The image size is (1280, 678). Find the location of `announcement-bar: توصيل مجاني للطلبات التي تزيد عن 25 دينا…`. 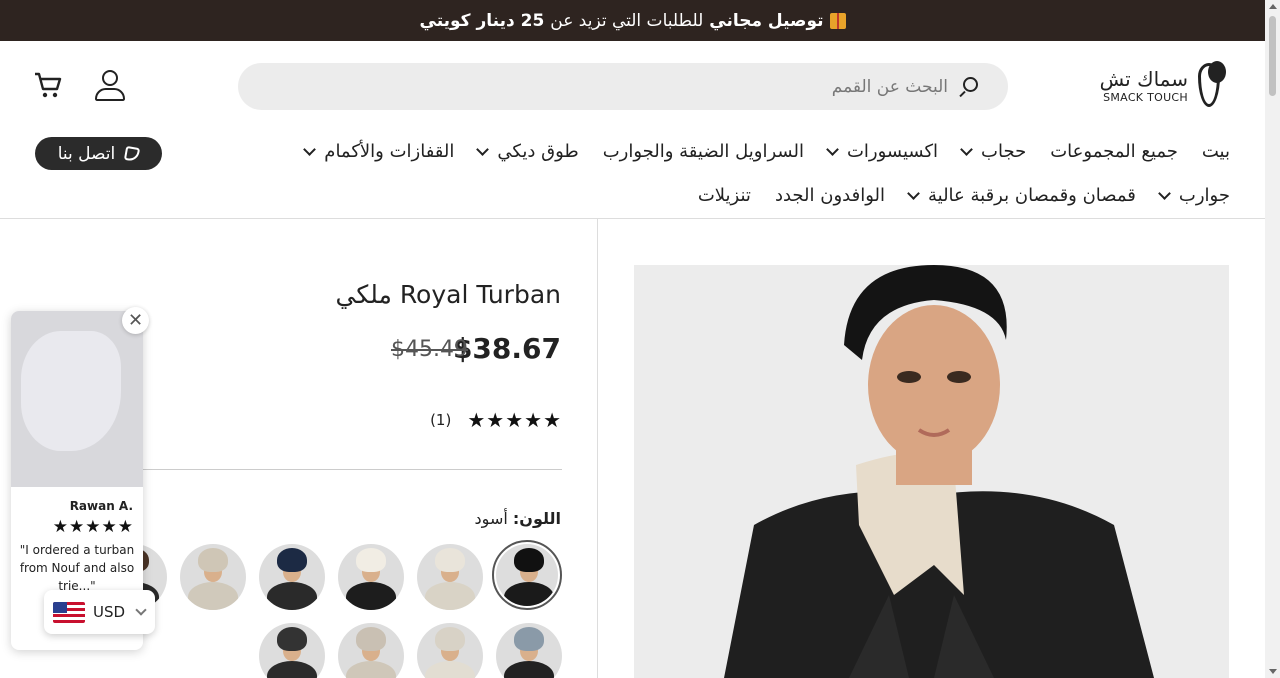

announcement-bar: توصيل مجاني للطلبات التي تزيد عن 25 دينا… is located at coordinates (632, 20).